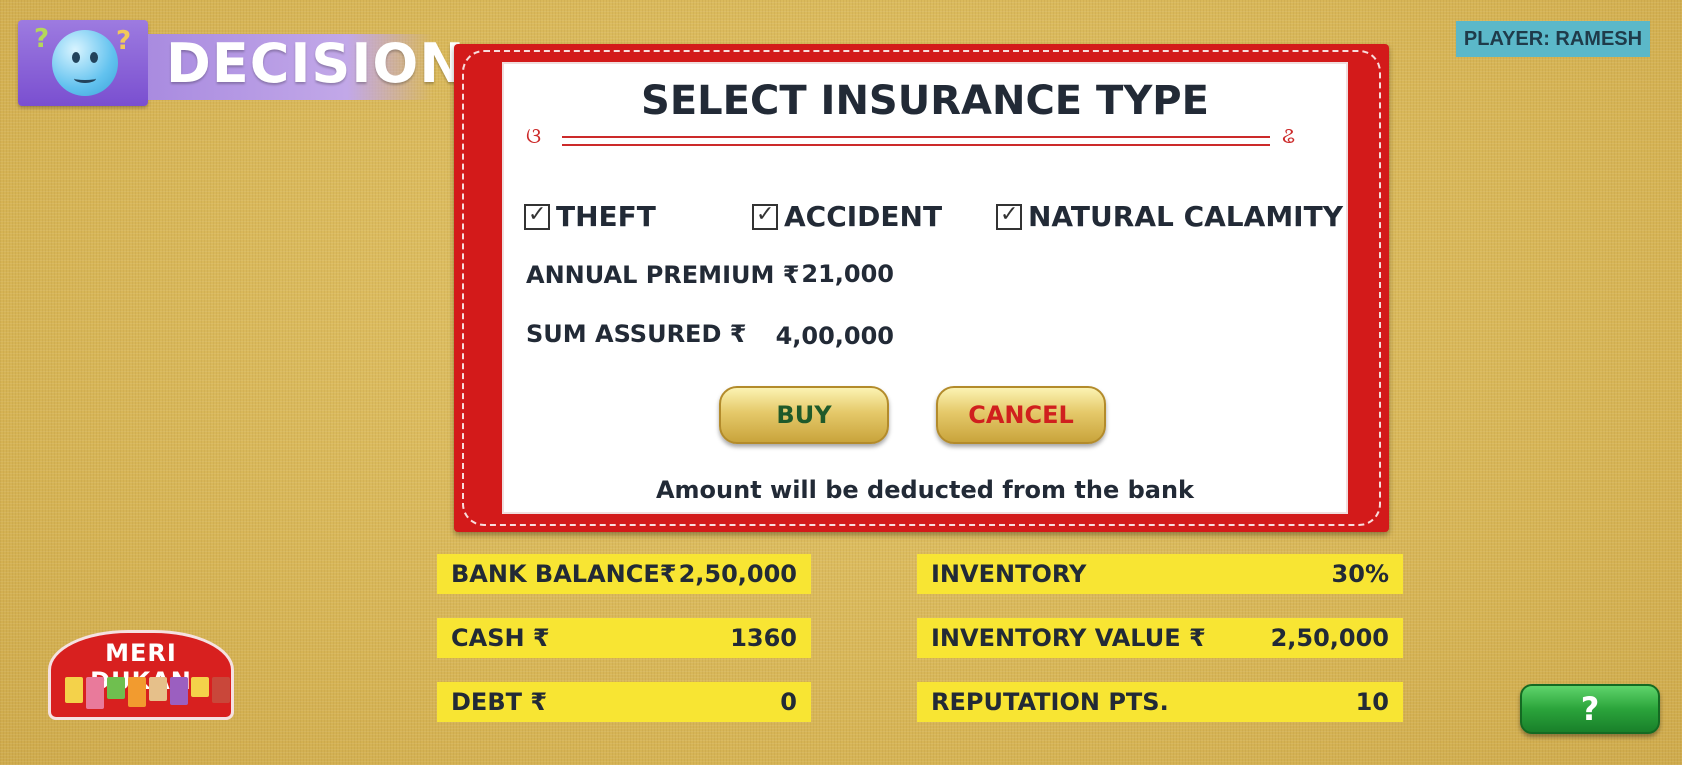  Describe the element at coordinates (863, 216) in the screenshot. I see `option-label: ACCIDENT` at that location.